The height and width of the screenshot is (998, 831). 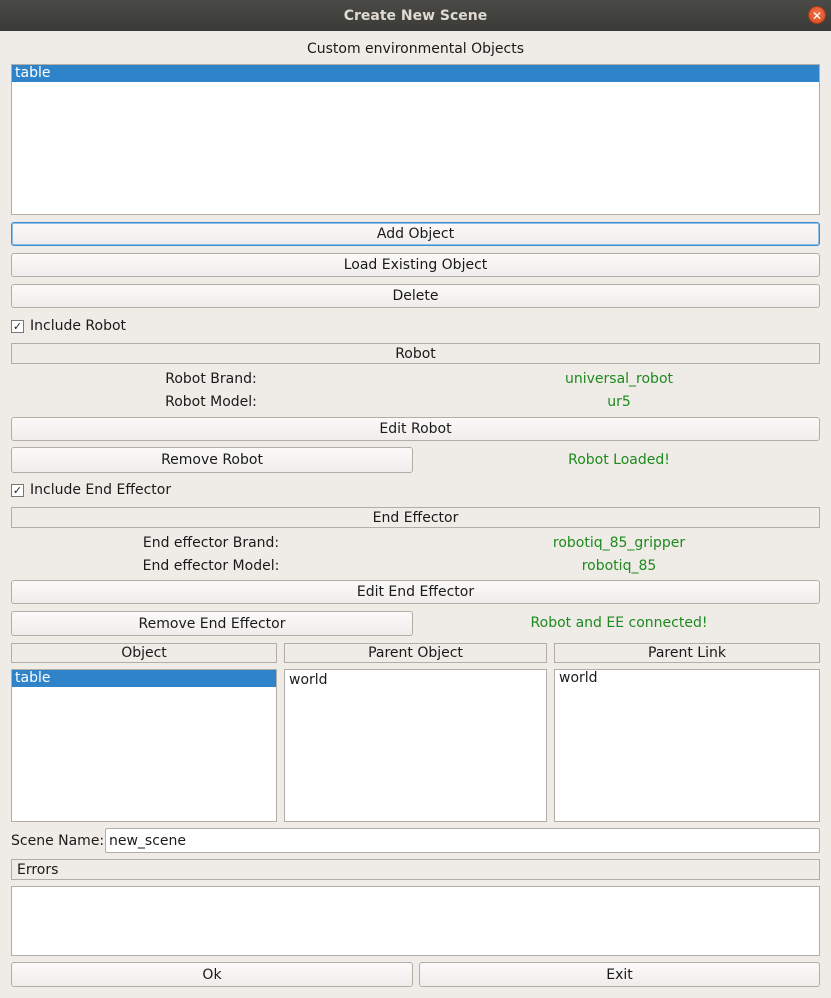 What do you see at coordinates (211, 543) in the screenshot?
I see `ee-brand-label: End effector Brand:` at bounding box center [211, 543].